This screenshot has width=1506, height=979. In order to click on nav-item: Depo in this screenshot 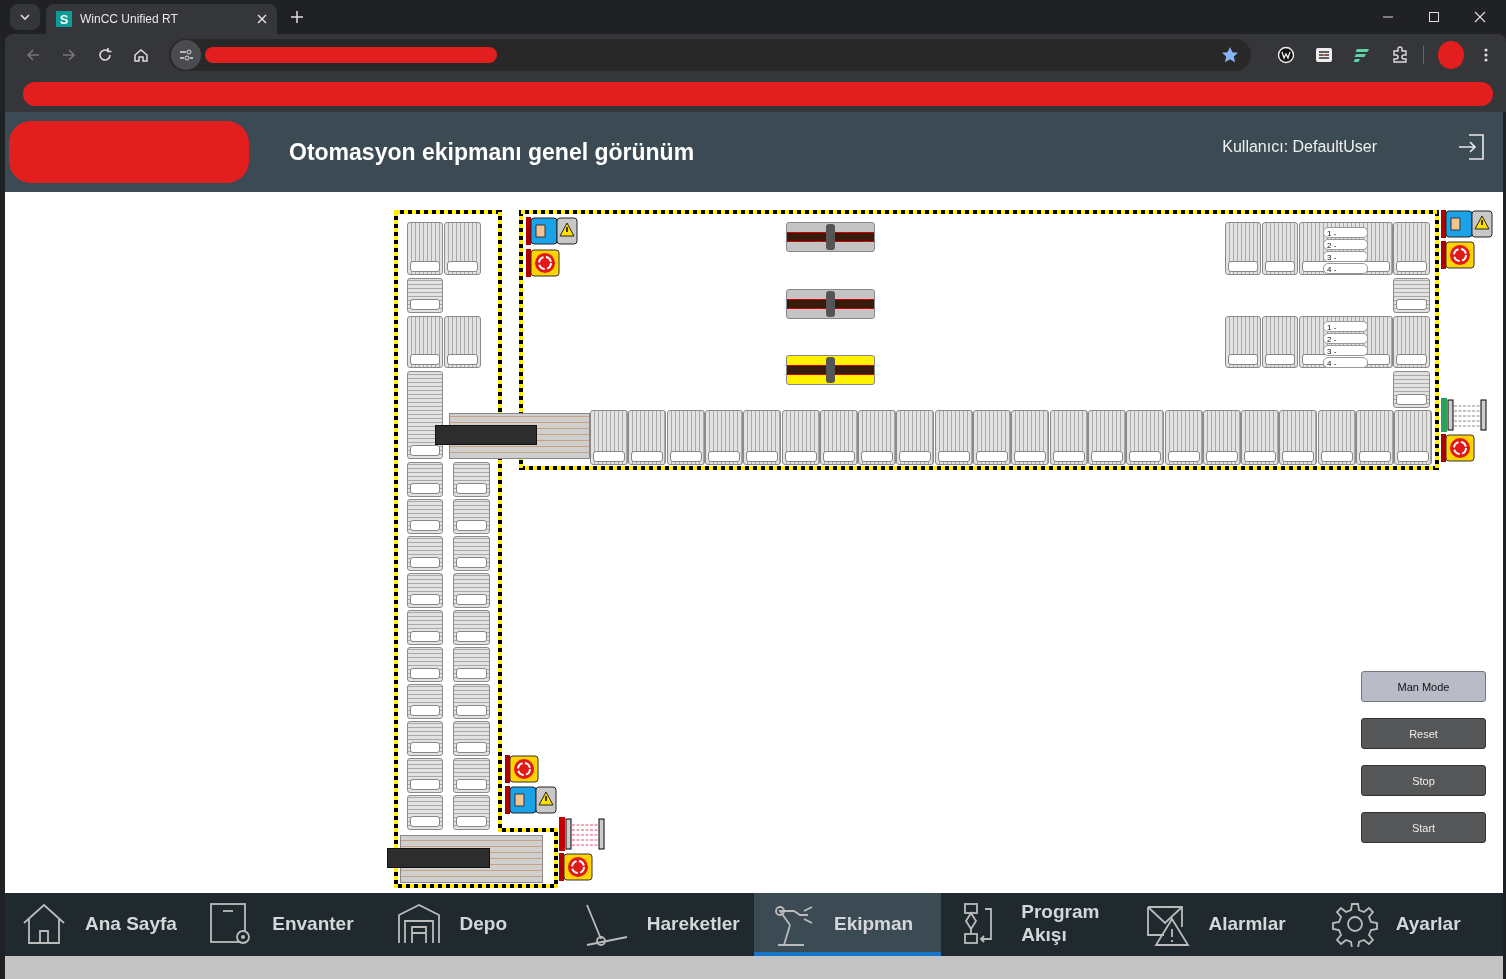, I will do `click(473, 924)`.